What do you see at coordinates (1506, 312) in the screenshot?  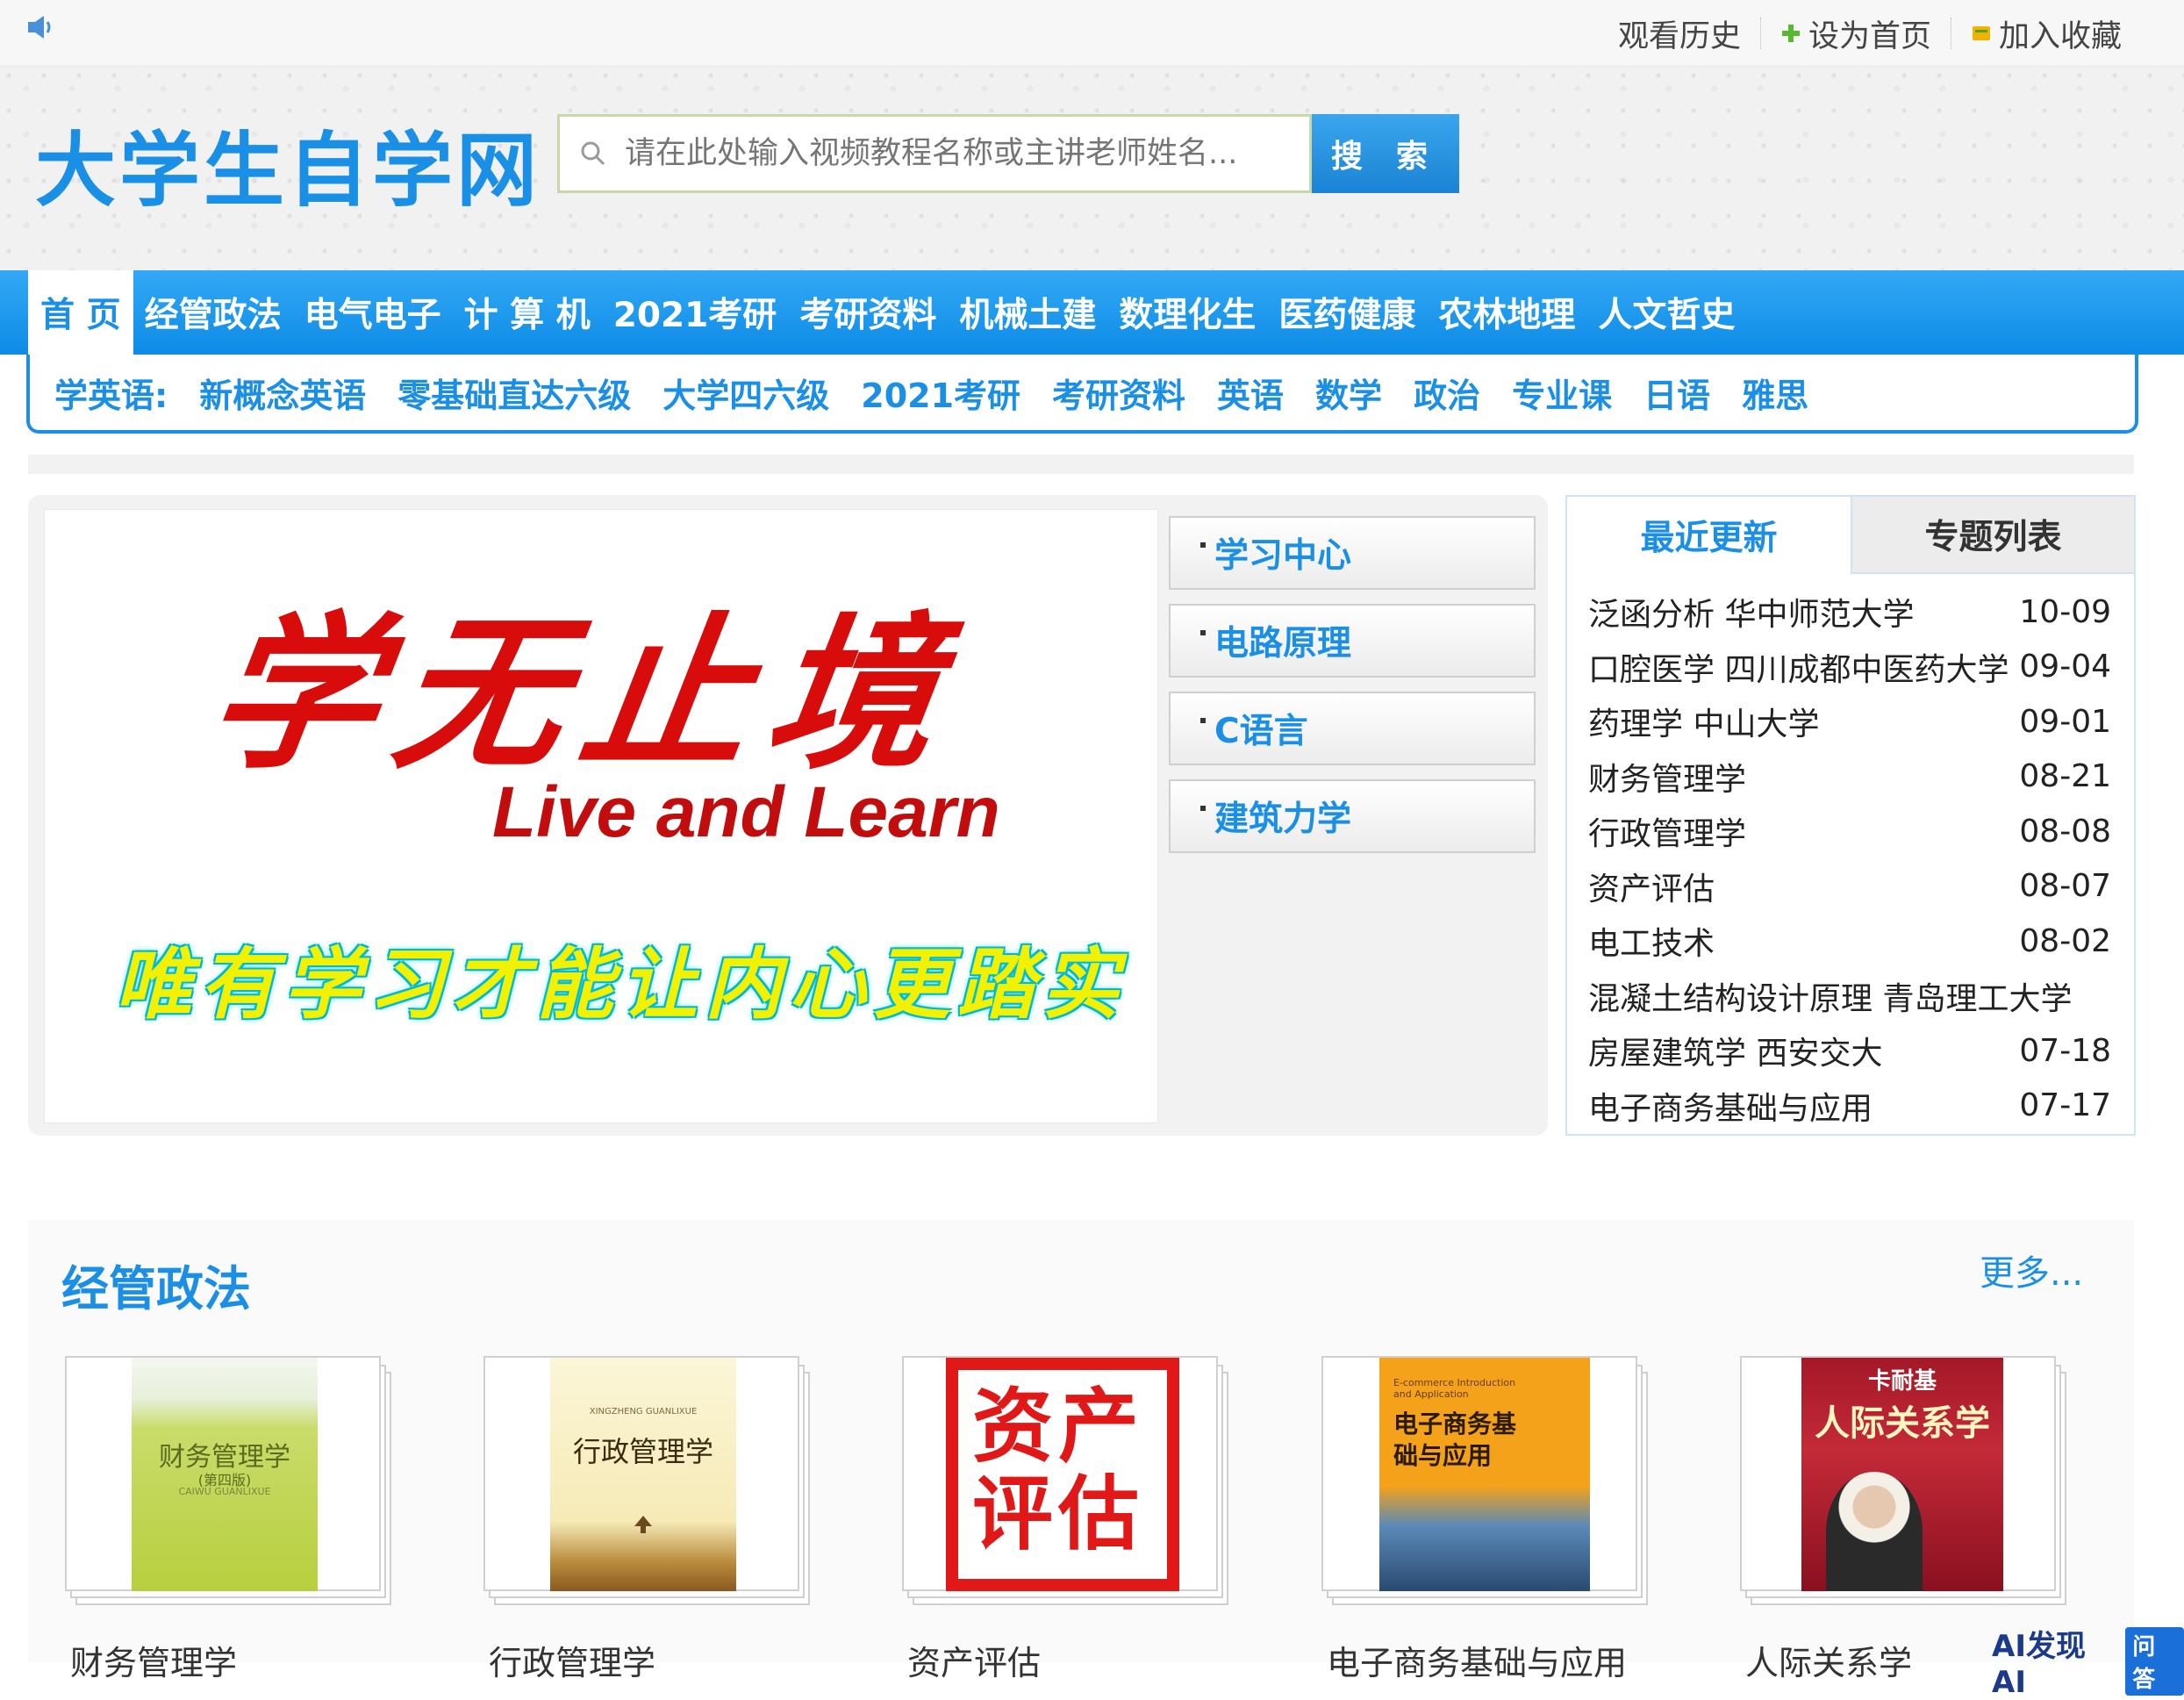 I see `nav-item-agri-geo: 农林地理` at bounding box center [1506, 312].